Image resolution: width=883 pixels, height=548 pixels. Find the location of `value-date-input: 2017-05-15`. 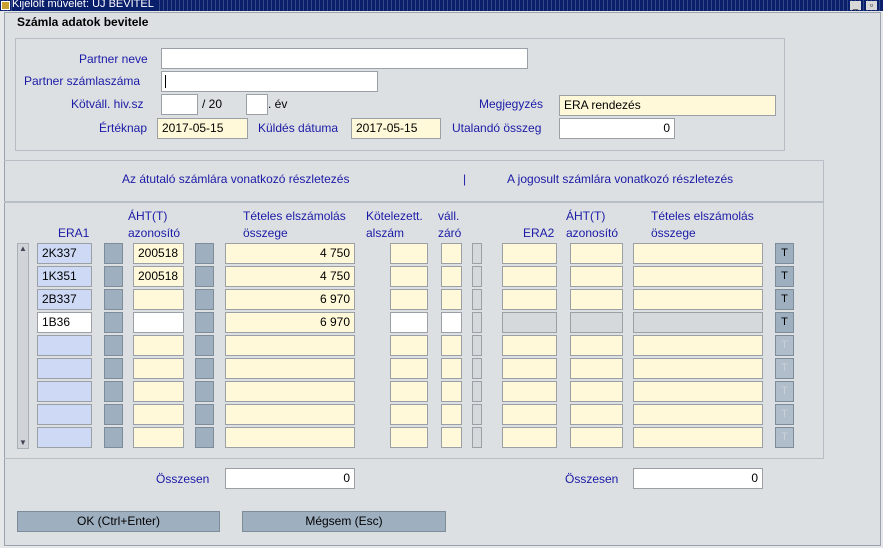

value-date-input: 2017-05-15 is located at coordinates (202, 128).